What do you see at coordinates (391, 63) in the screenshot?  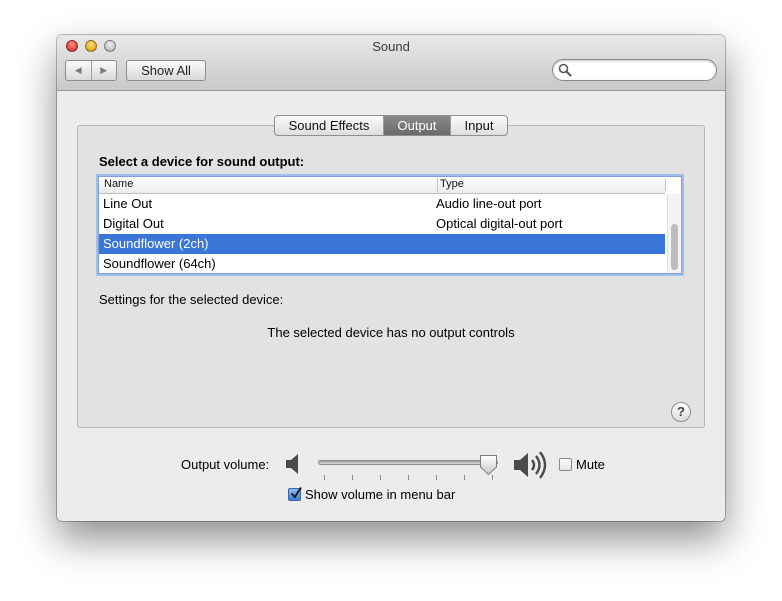 I see `title-bar: Sound ◀ ▶ Show All` at bounding box center [391, 63].